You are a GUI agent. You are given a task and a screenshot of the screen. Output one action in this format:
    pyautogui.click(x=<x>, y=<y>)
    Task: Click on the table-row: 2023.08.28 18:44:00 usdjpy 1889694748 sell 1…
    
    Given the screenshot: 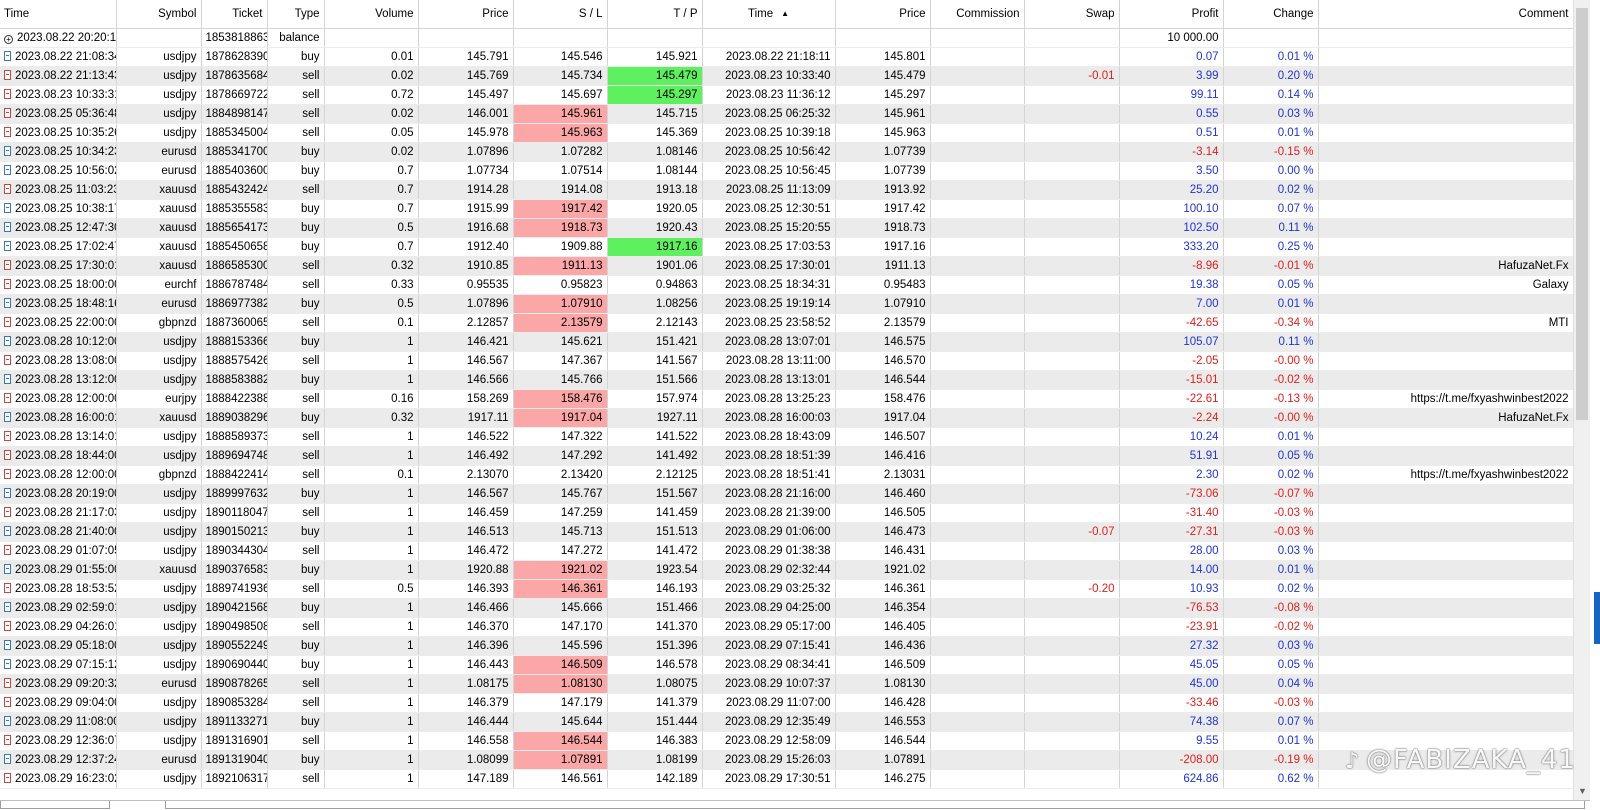 What is the action you would take?
    pyautogui.click(x=786, y=456)
    